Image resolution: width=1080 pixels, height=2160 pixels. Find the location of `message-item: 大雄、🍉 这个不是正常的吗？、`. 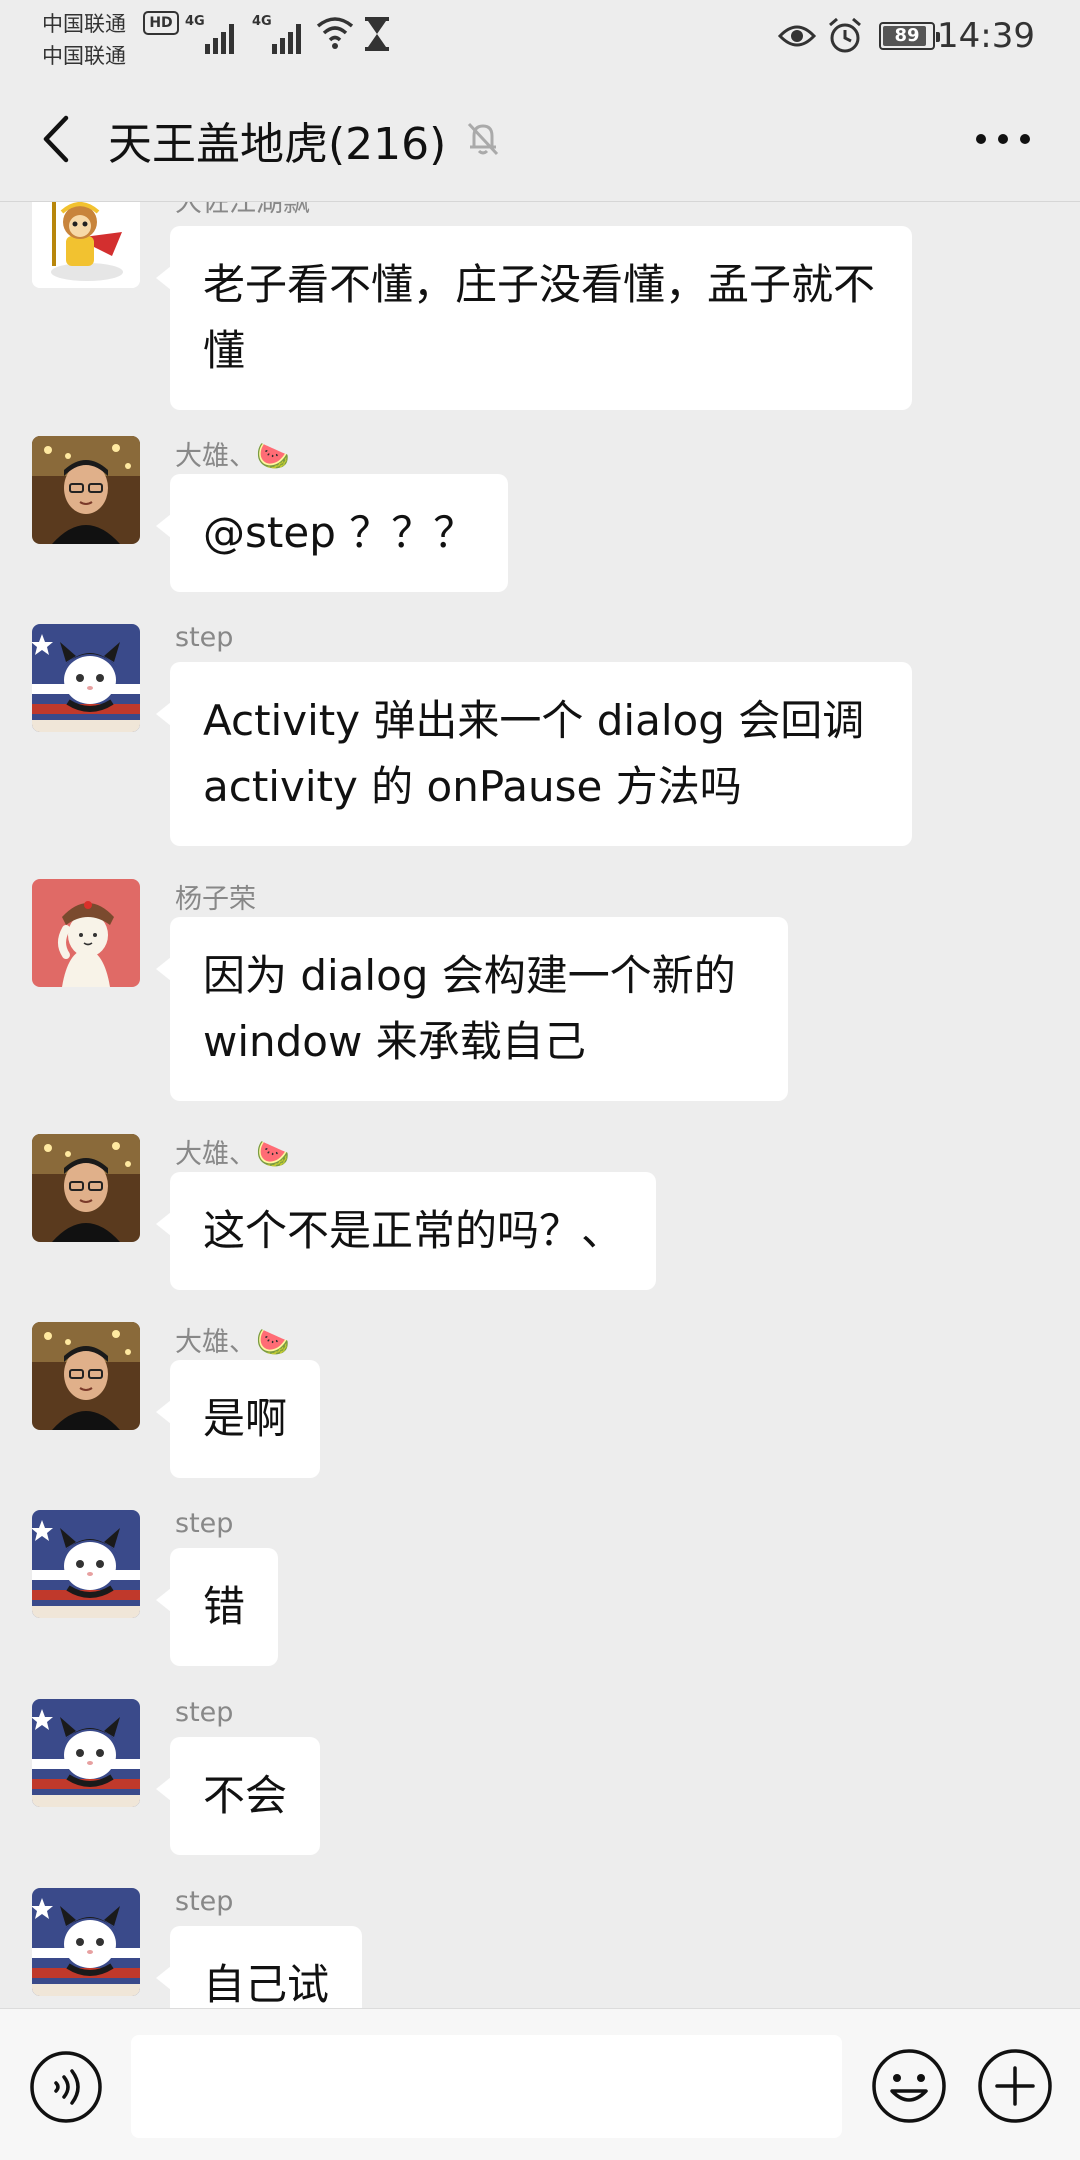

message-item: 大雄、🍉 这个不是正常的吗？、 is located at coordinates (540, 1212).